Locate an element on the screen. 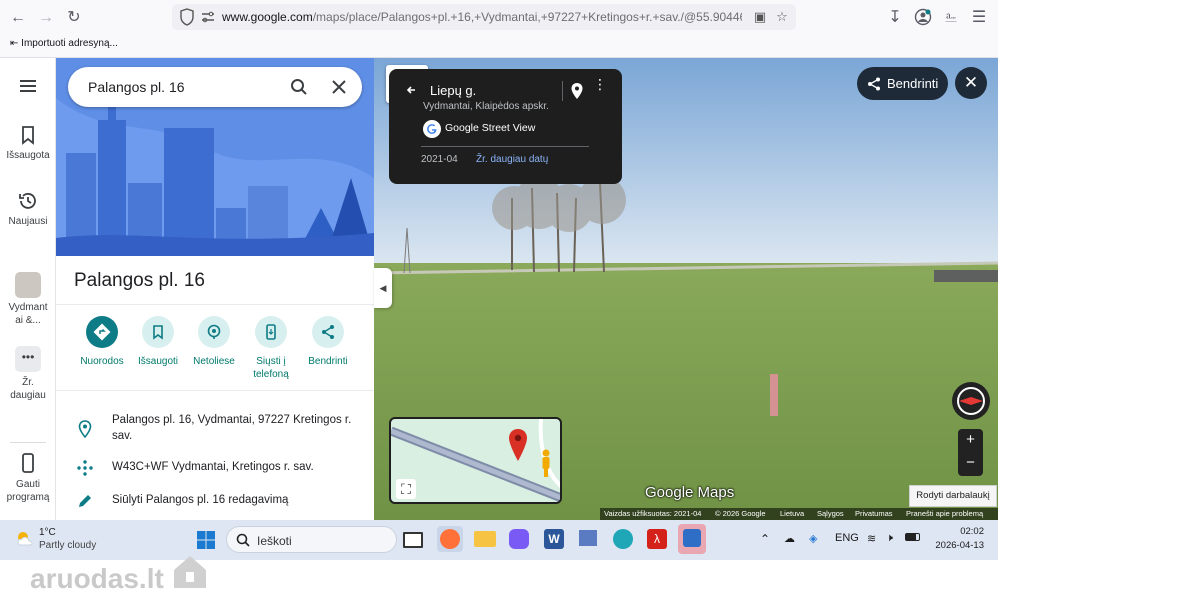 This screenshot has height=613, width=1200. reload-icon: ↻ is located at coordinates (74, 18).